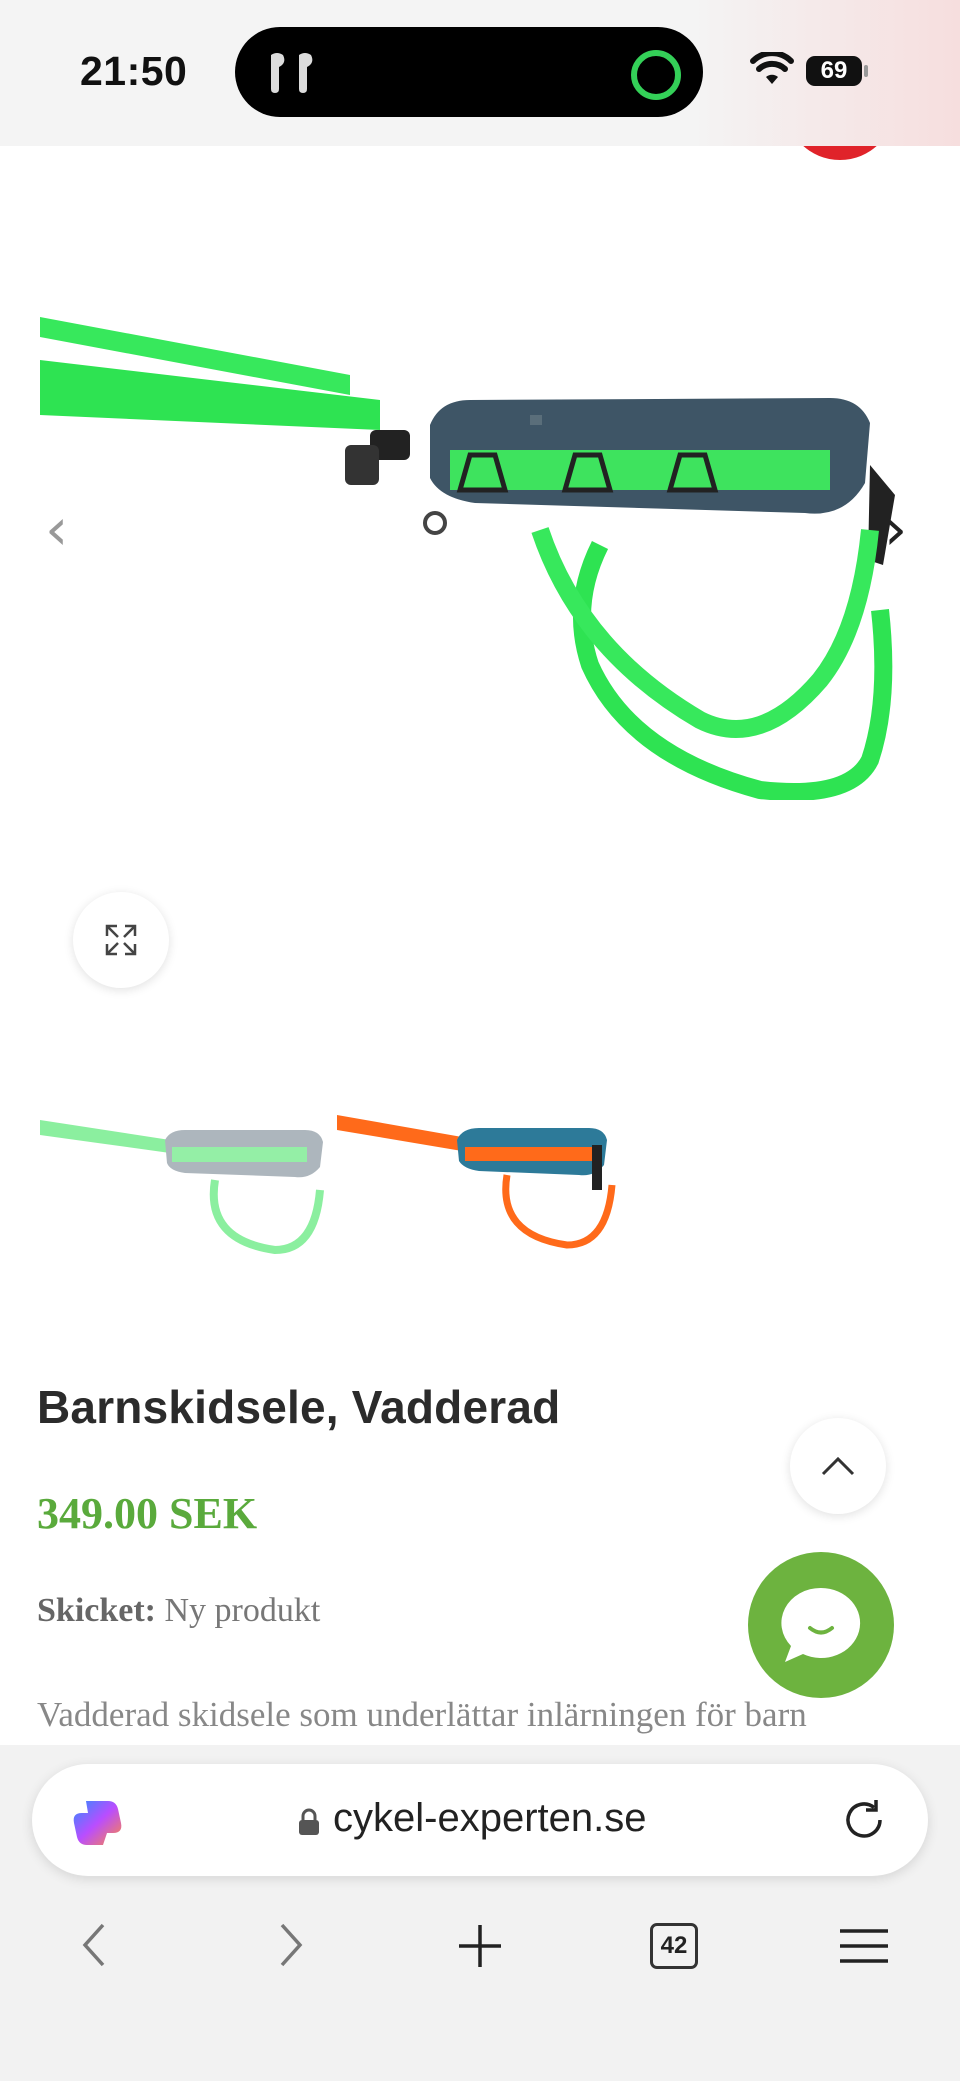 This screenshot has width=960, height=2081. I want to click on status-time: 21:50, so click(134, 71).